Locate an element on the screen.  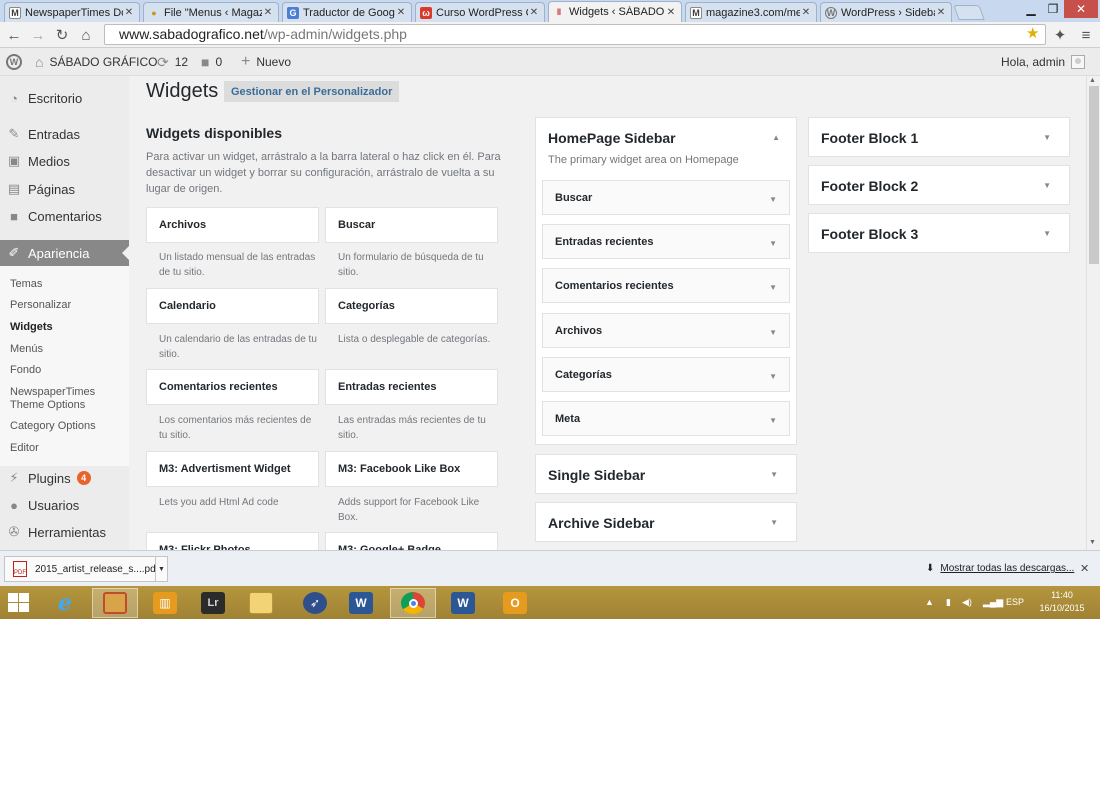
language-indicator: ESP is located at coordinates (1015, 602).